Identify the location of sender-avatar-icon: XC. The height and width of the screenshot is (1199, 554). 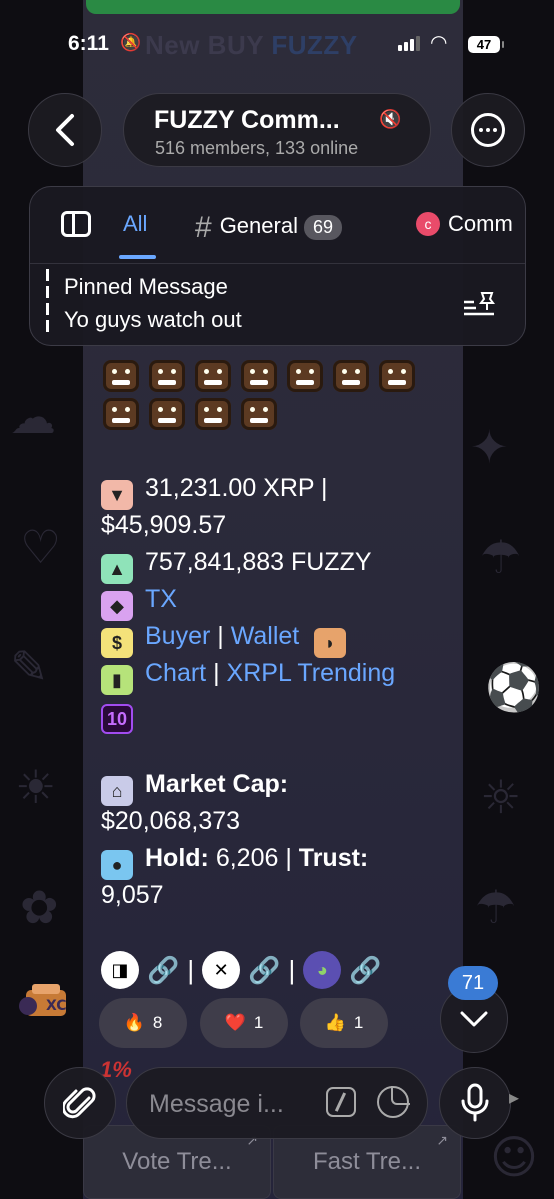
(43, 1000).